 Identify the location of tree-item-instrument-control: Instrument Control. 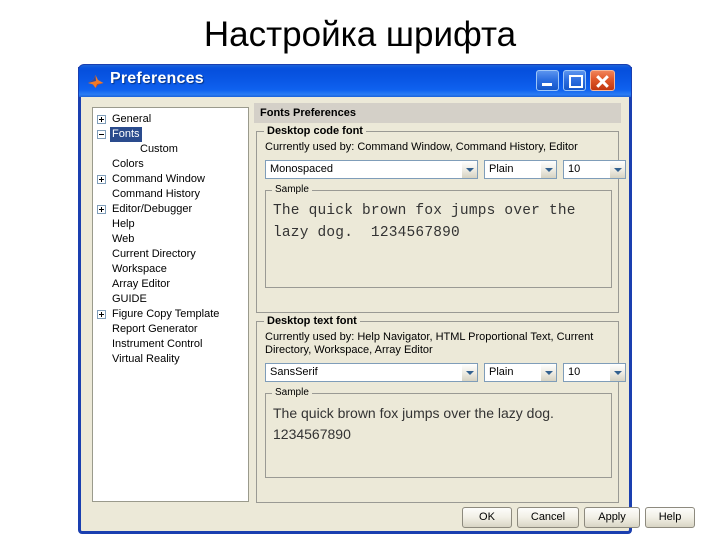
(170, 344).